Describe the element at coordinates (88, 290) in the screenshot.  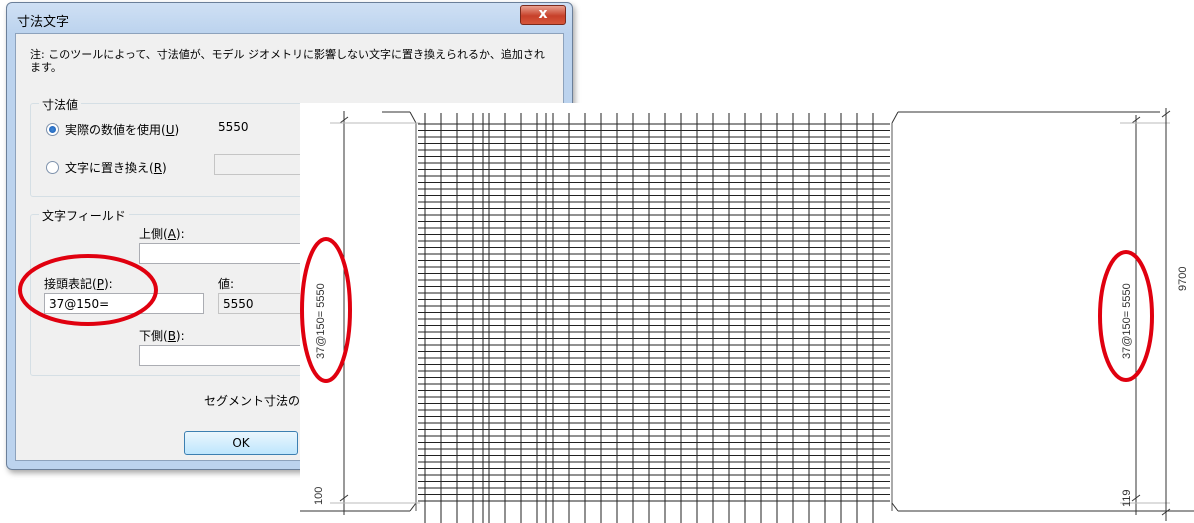
I see `prefix-highlight-ellipse` at that location.